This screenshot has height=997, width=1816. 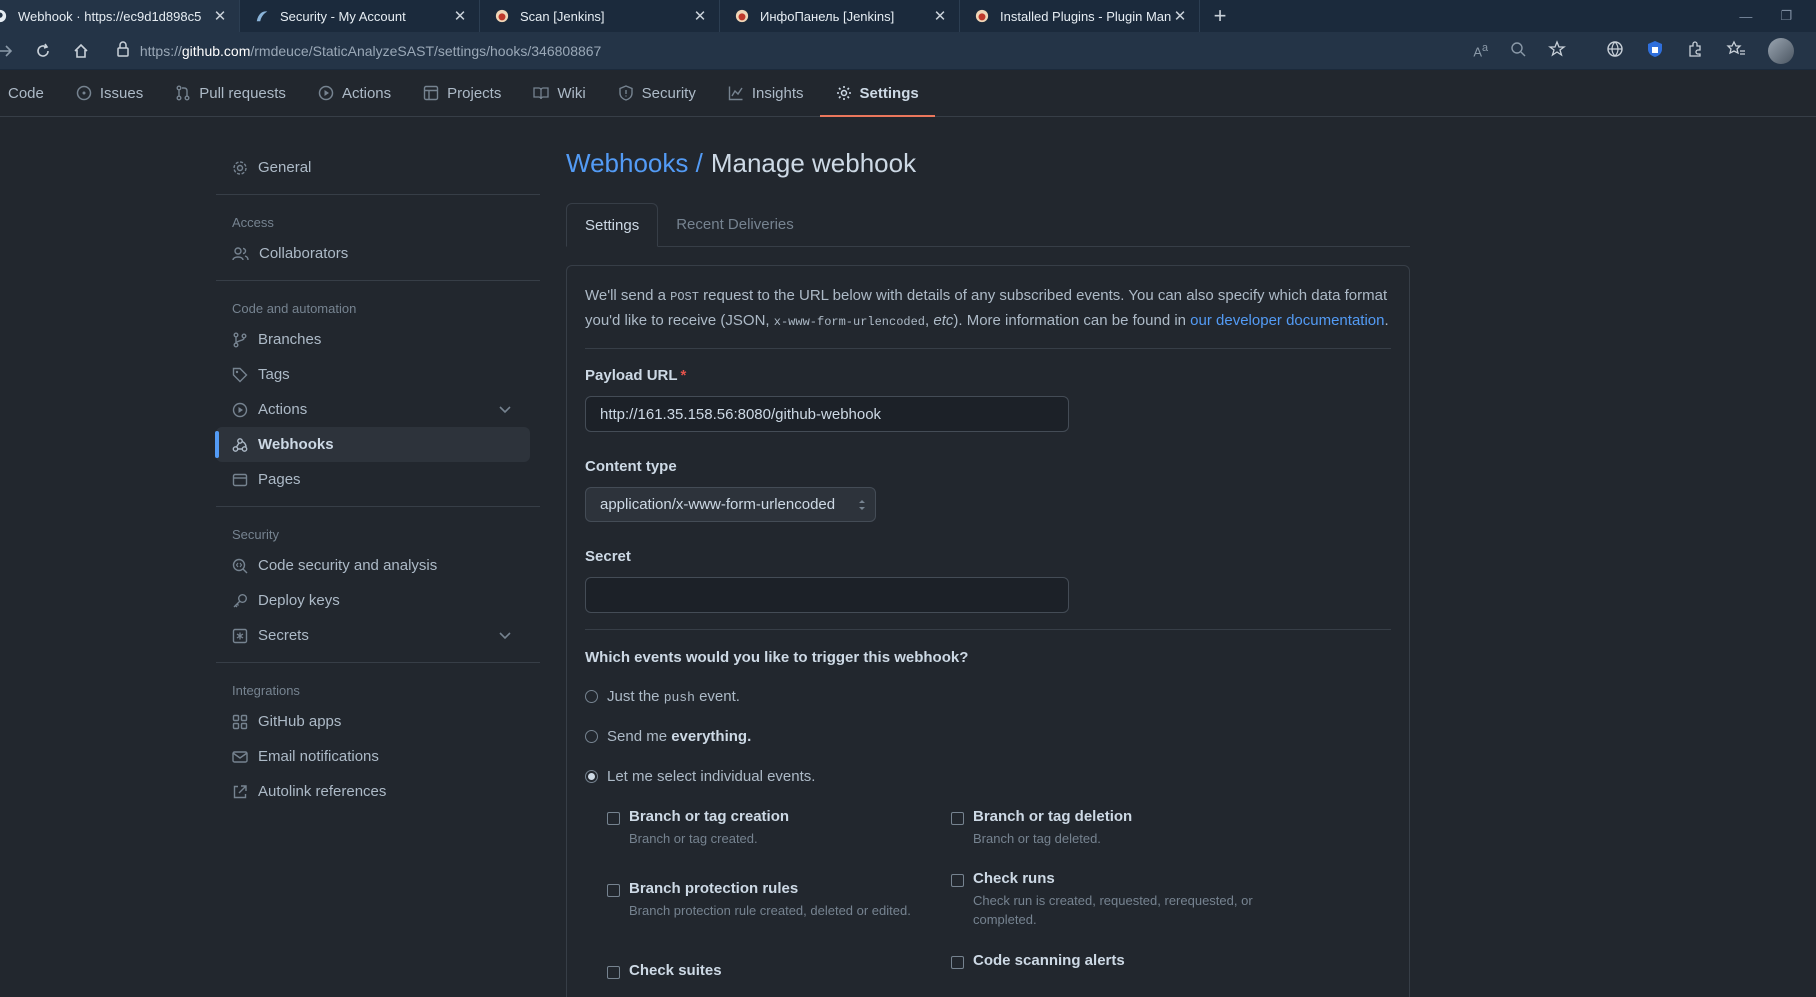 I want to click on repo-tab-projects: Projects, so click(x=462, y=93).